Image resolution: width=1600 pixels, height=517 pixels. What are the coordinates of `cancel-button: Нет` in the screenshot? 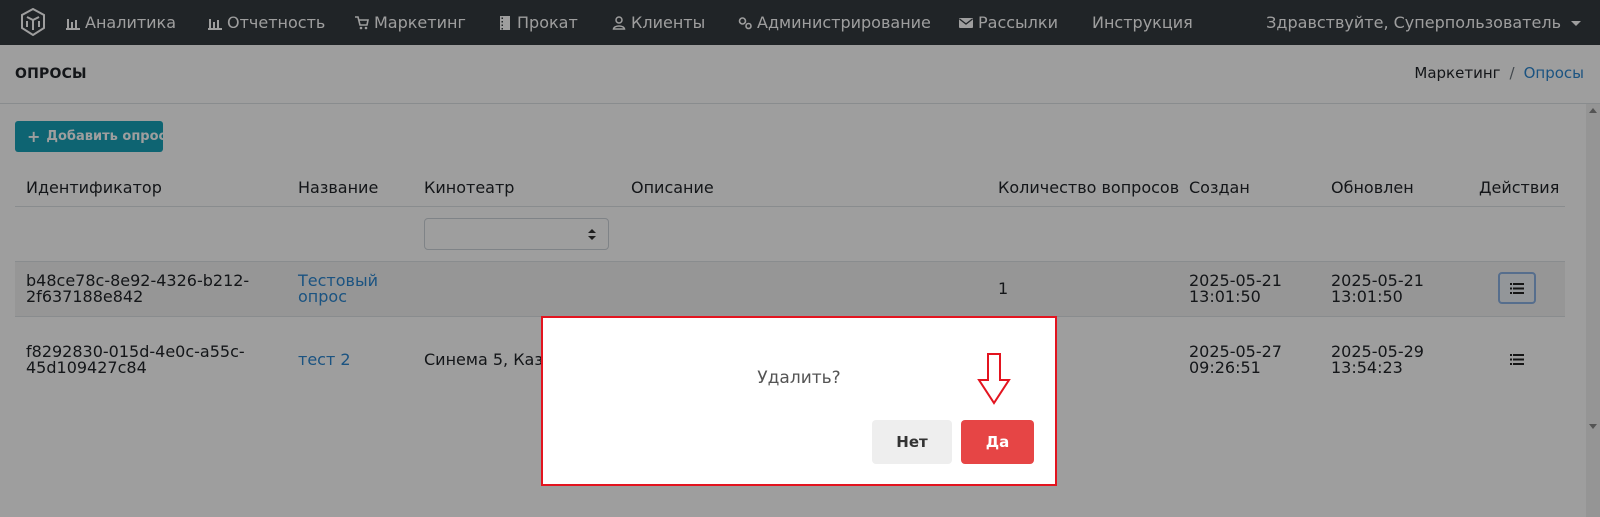 It's located at (912, 442).